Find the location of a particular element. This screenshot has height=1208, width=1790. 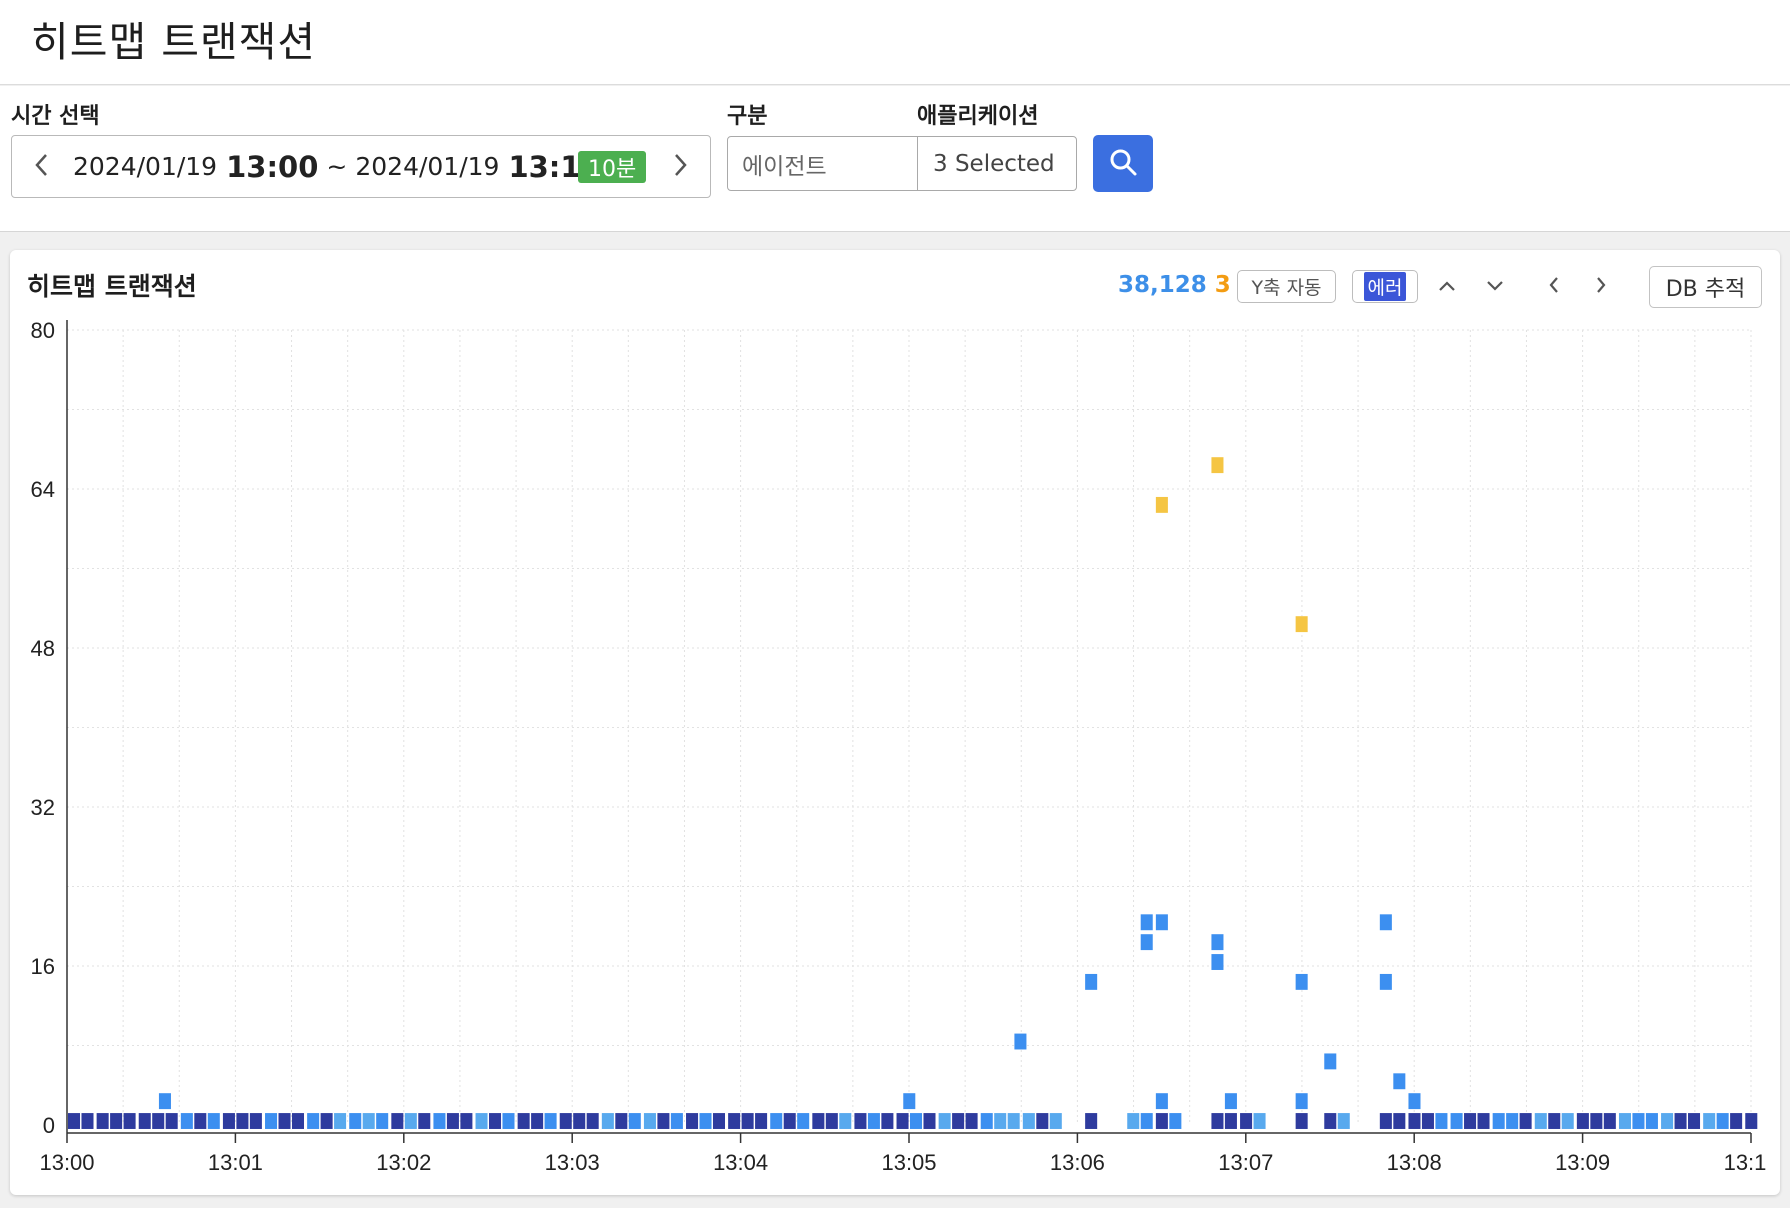

time-select-label: 시간 선택 is located at coordinates (55, 116).